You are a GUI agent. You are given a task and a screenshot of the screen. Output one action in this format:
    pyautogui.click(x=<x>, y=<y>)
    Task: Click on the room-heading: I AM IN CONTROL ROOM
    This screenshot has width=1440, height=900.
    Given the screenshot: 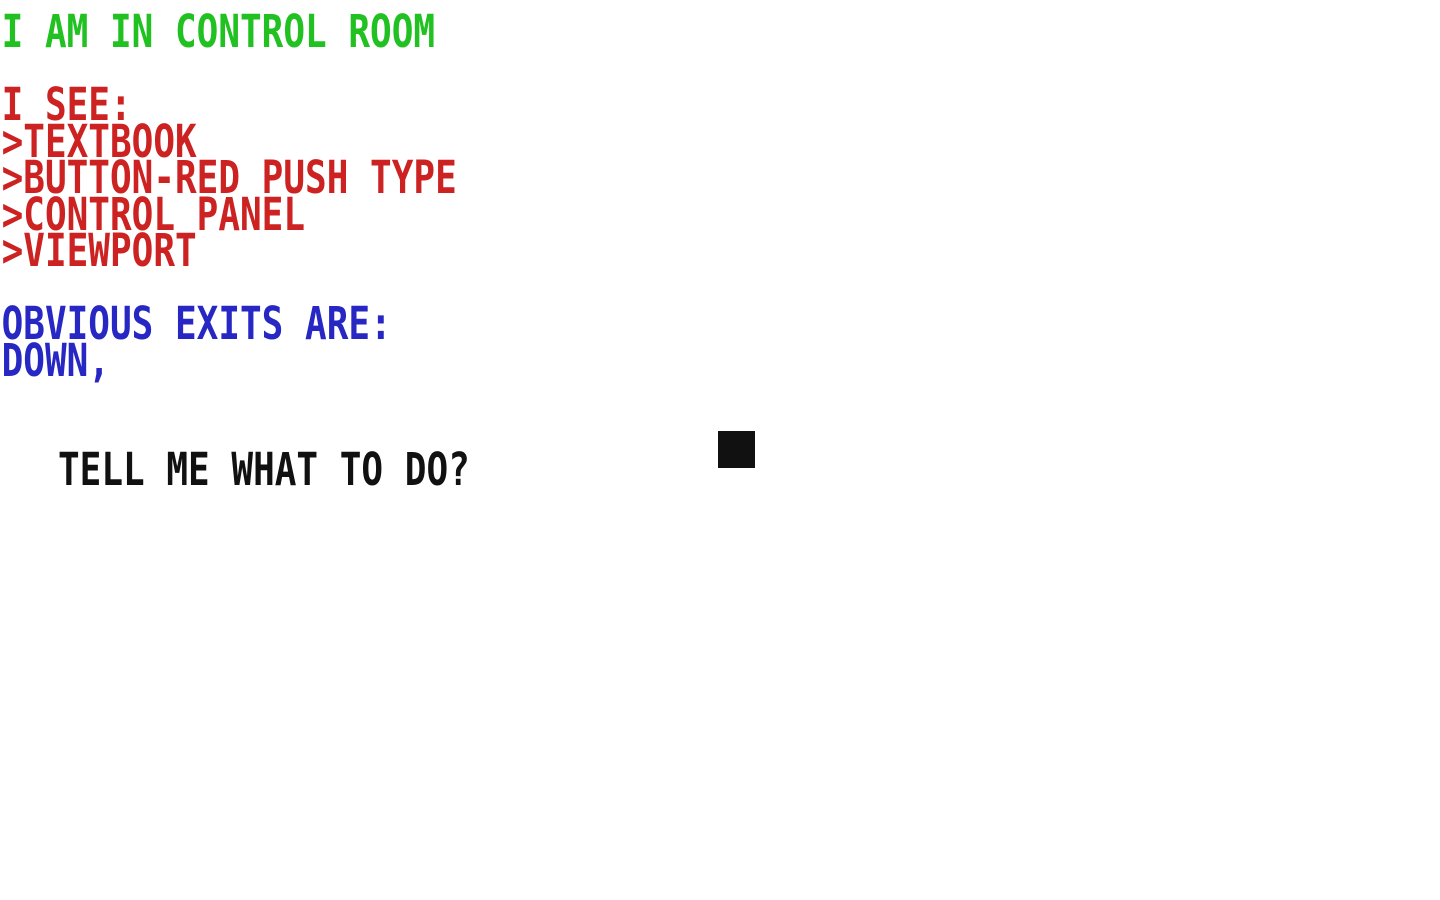 What is the action you would take?
    pyautogui.click(x=218, y=31)
    